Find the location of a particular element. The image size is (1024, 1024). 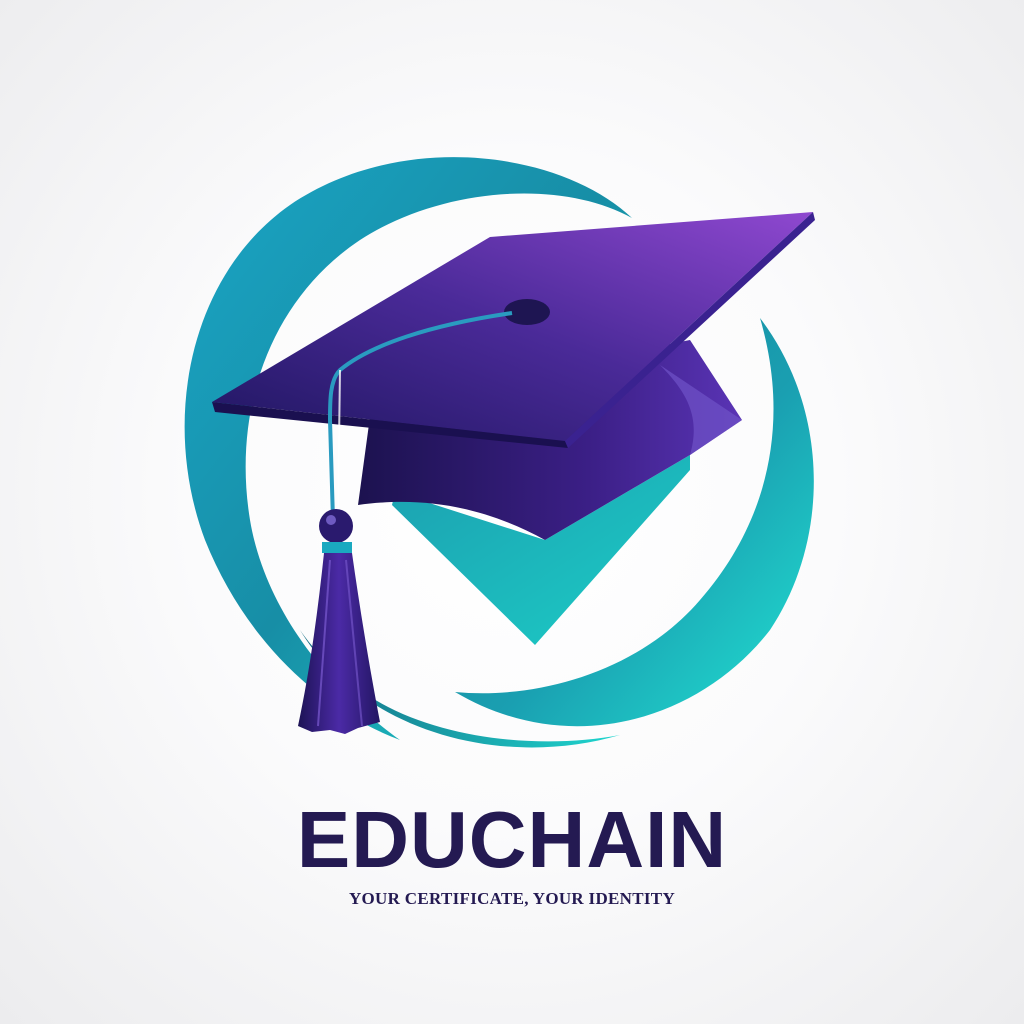

brand-name: EDUCHAIN is located at coordinates (512, 839).